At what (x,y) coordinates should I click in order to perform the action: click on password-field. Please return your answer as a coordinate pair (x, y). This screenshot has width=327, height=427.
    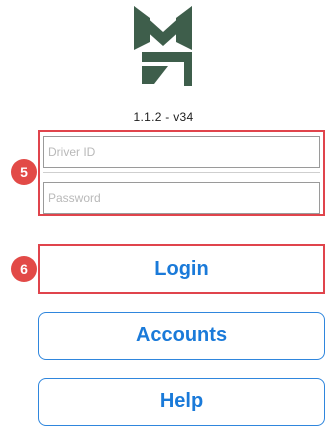
    Looking at the image, I should click on (181, 198).